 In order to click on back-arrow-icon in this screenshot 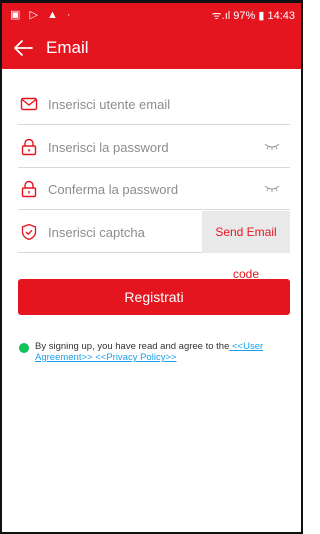, I will do `click(23, 48)`.